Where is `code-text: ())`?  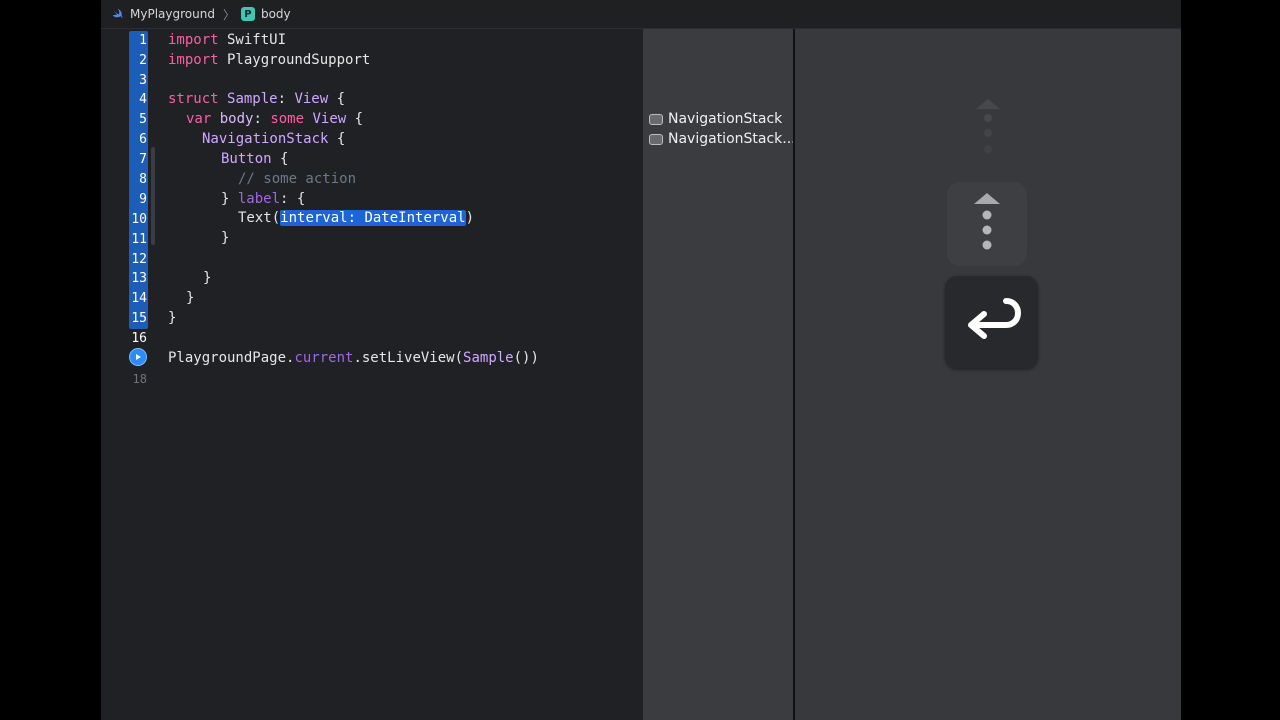
code-text: ()) is located at coordinates (526, 358).